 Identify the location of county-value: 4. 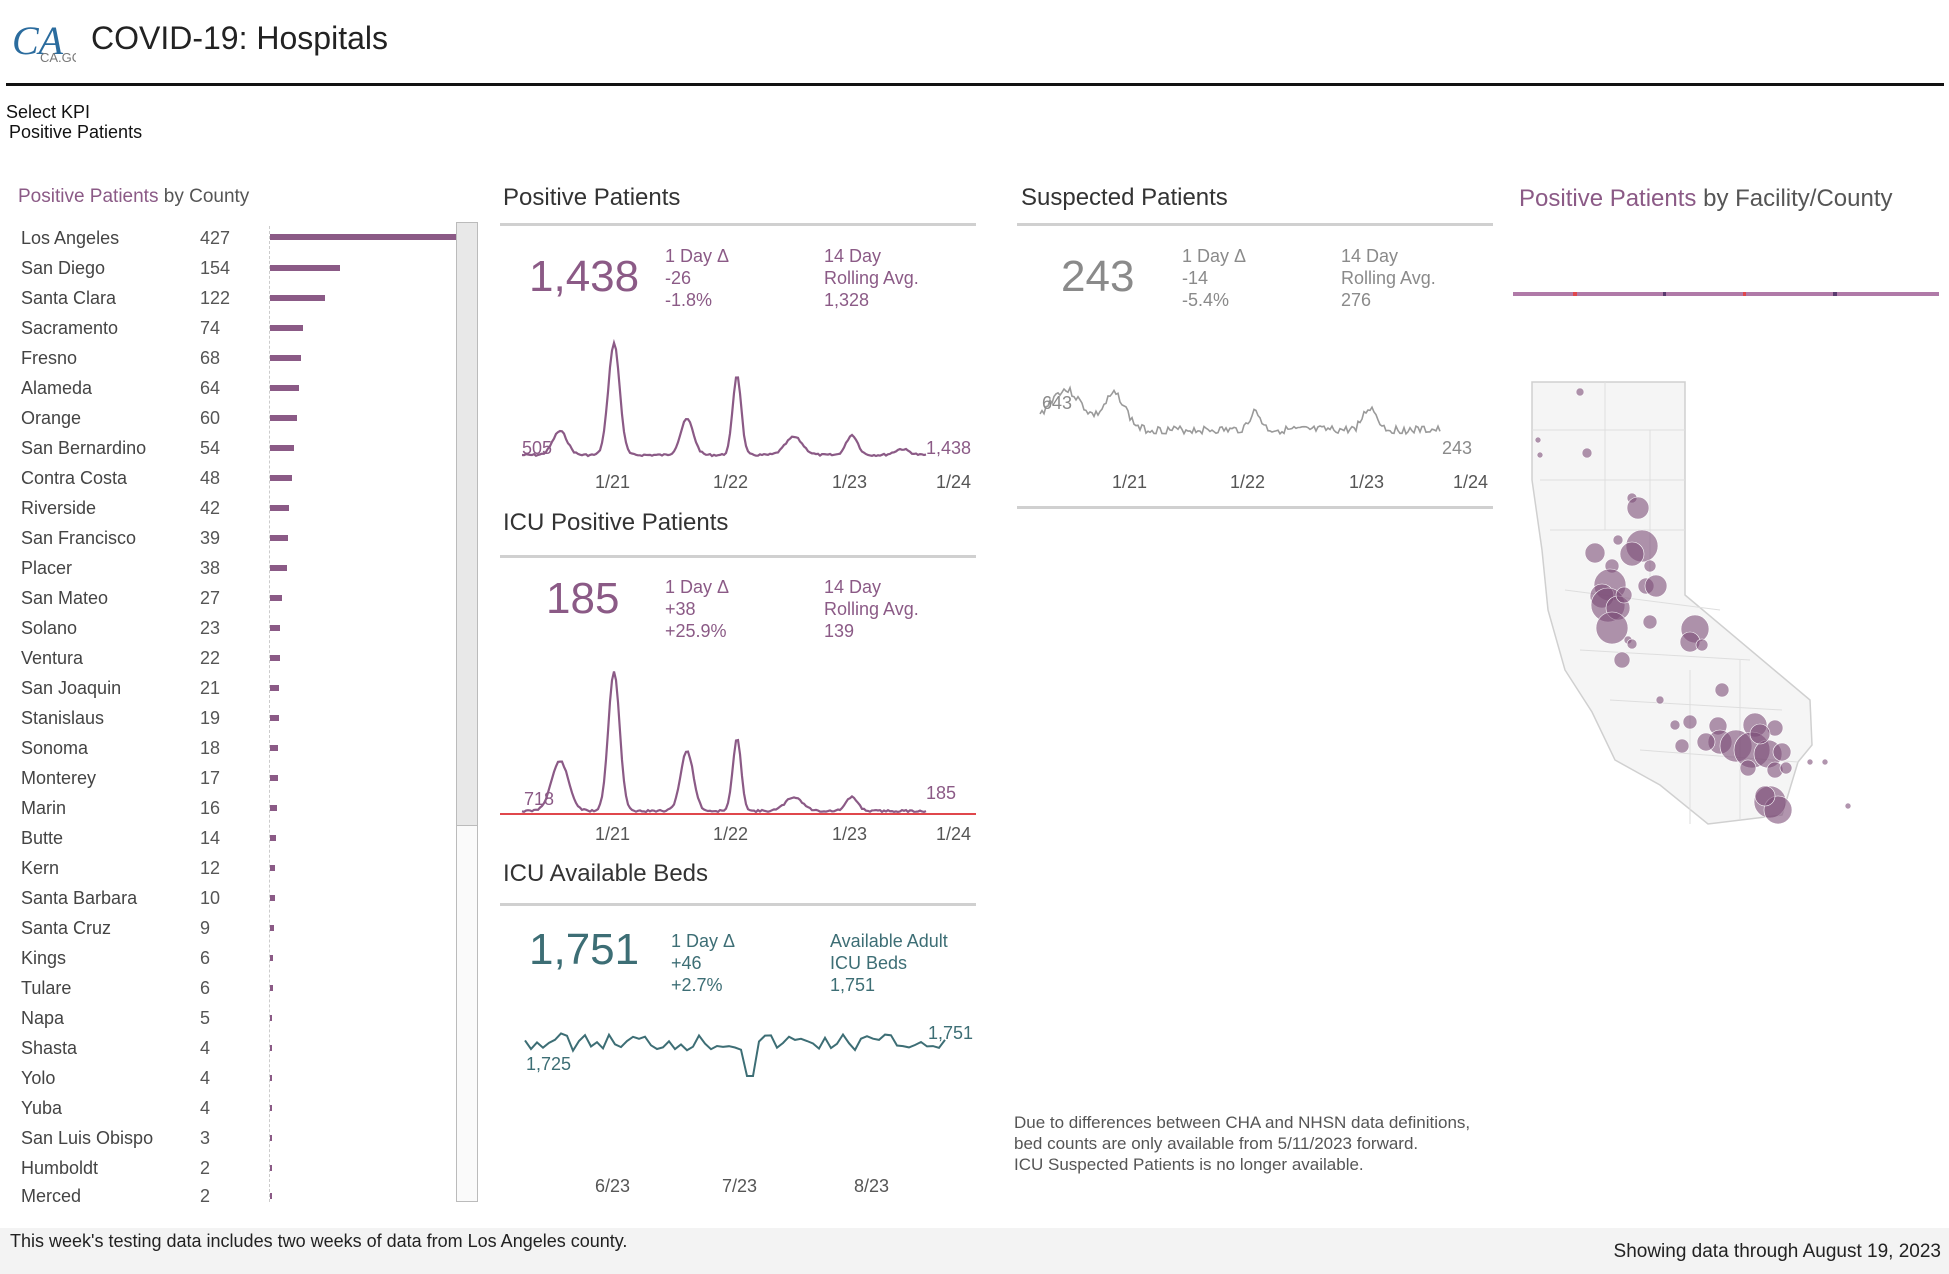
(205, 1108).